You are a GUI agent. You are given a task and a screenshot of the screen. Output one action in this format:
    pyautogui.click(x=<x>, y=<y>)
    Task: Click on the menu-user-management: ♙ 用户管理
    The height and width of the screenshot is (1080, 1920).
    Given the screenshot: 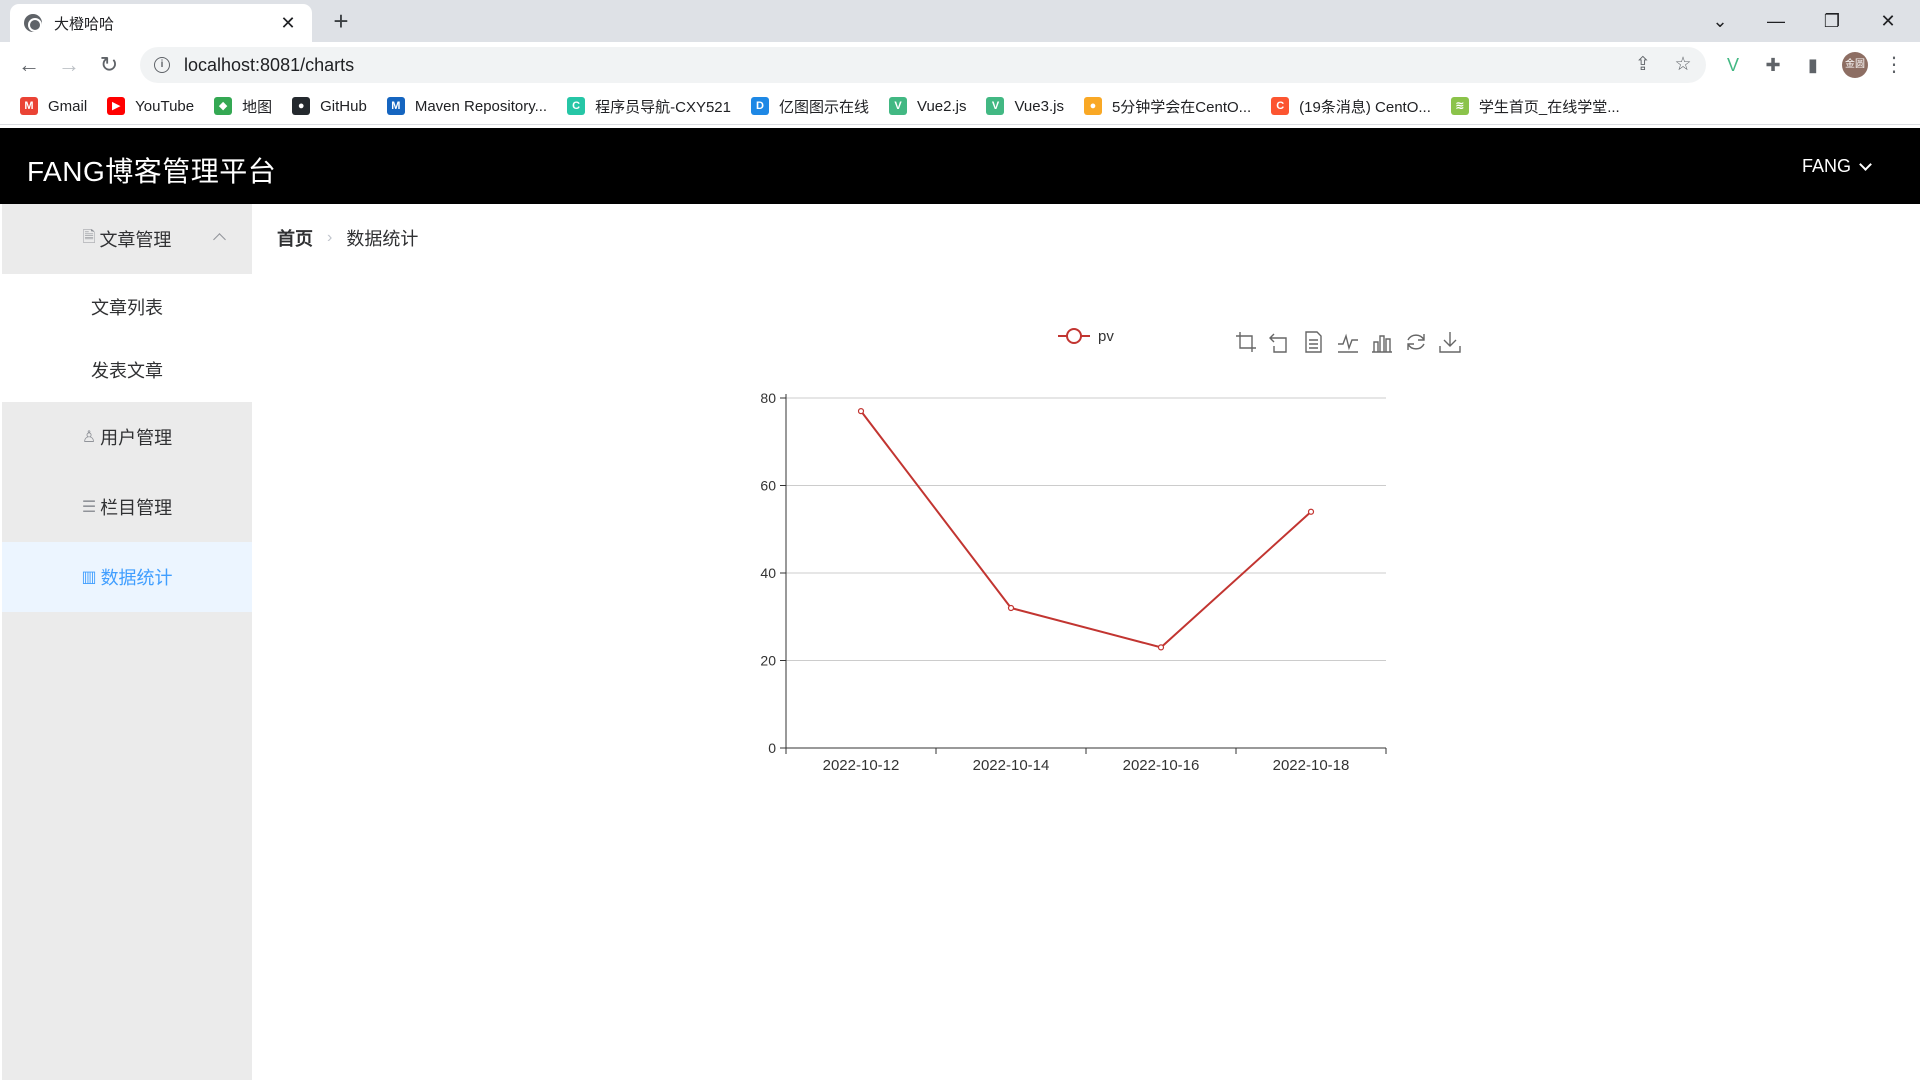 What is the action you would take?
    pyautogui.click(x=127, y=437)
    